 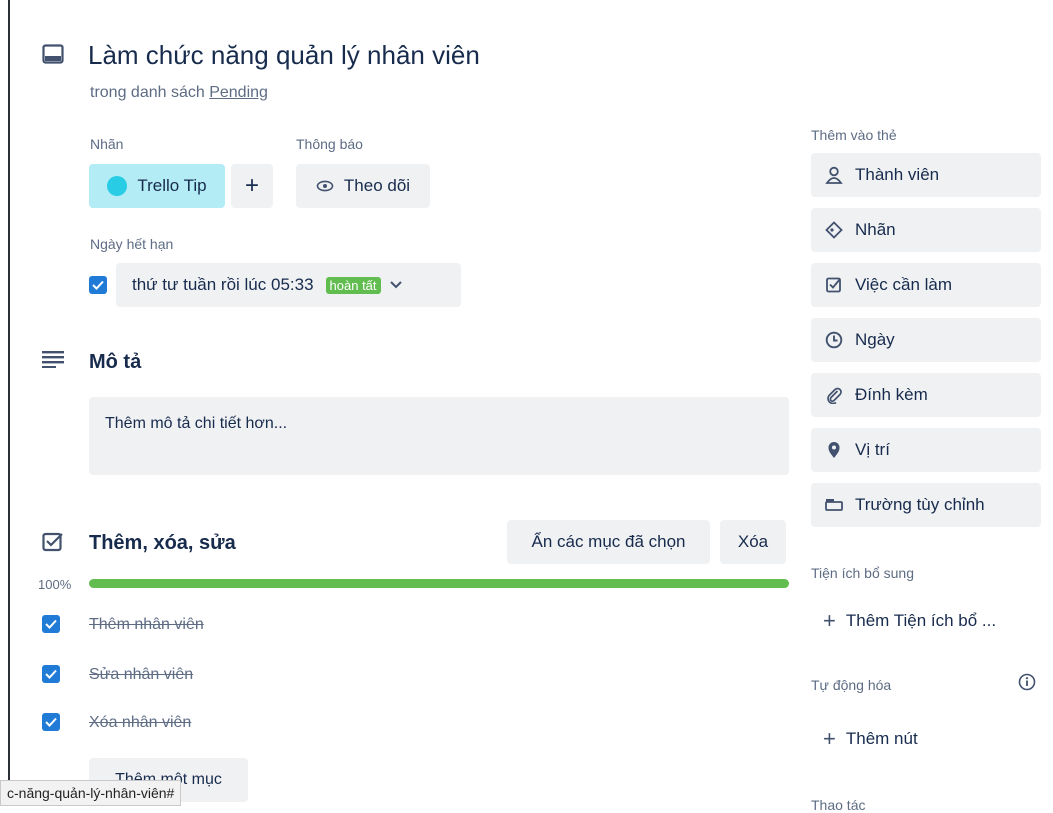 I want to click on attachment-button: Đính kèm, so click(x=926, y=395).